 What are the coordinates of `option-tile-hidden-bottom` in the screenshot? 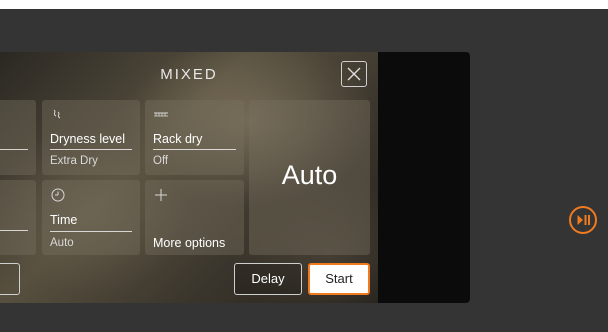 It's located at (18, 217).